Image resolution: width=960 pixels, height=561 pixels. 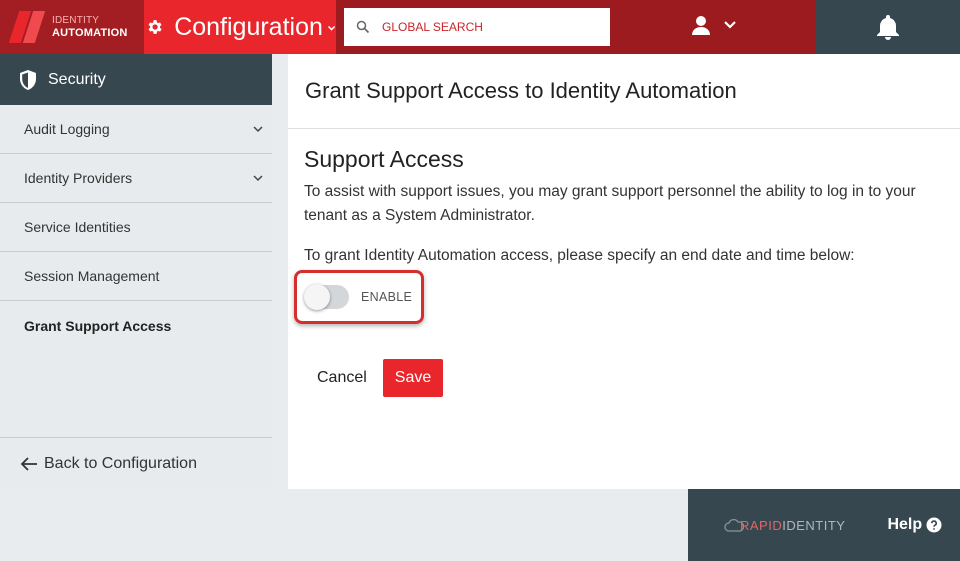 I want to click on gear-icon, so click(x=155, y=27).